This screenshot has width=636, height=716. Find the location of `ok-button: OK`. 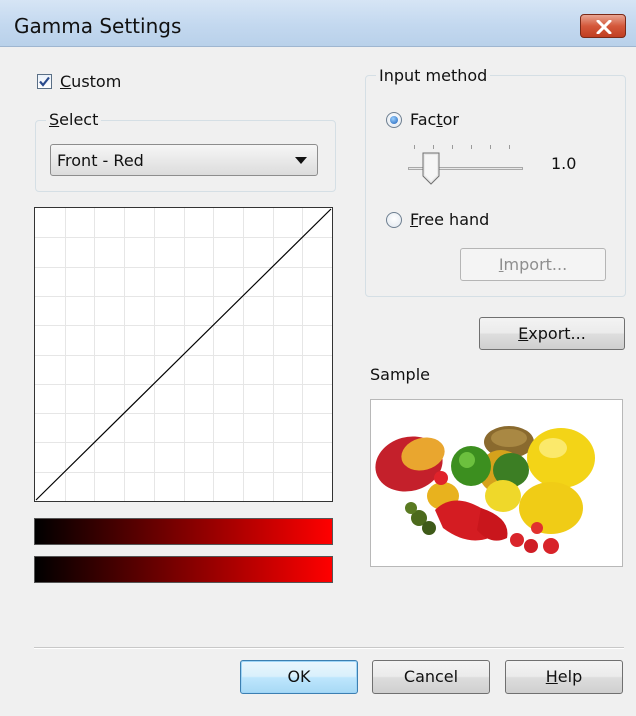

ok-button: OK is located at coordinates (299, 677).